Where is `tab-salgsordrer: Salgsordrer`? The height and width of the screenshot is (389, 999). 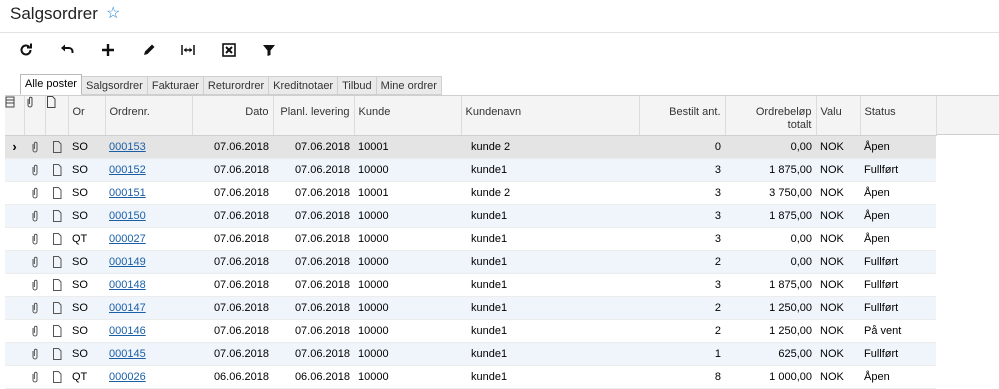
tab-salgsordrer: Salgsordrer is located at coordinates (114, 85).